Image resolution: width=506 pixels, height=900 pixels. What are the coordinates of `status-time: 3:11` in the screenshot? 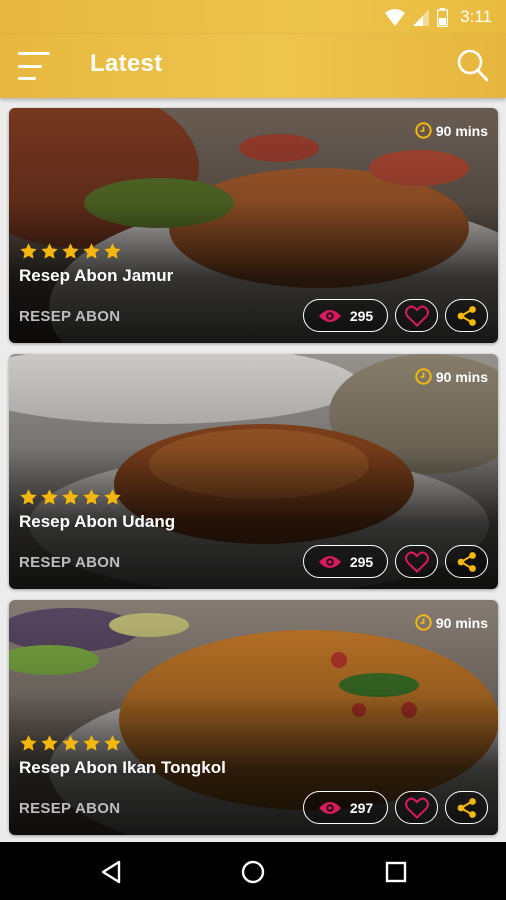 It's located at (476, 16).